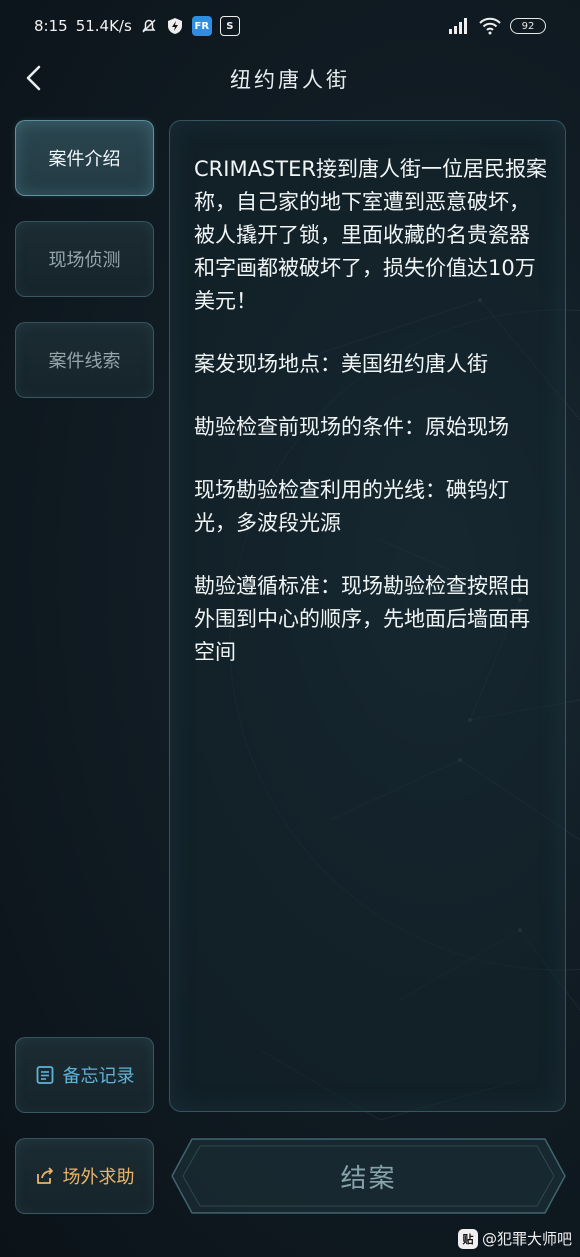  Describe the element at coordinates (351, 427) in the screenshot. I see `case-paragraph: 勘验检查前现场的条件：原始现场` at that location.